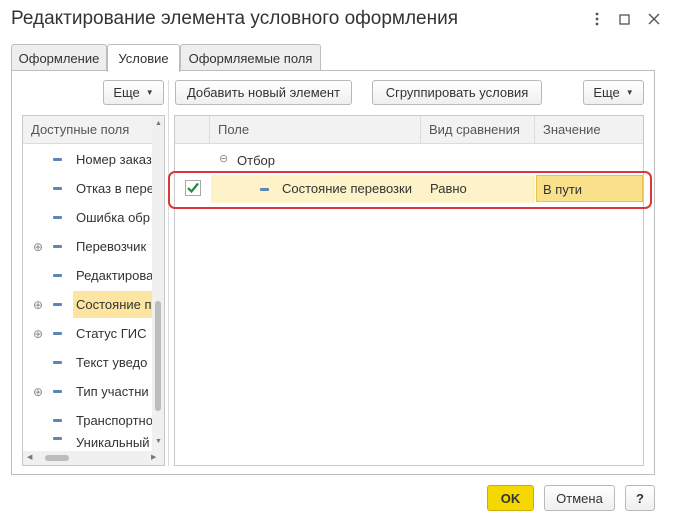 This screenshot has height=522, width=673. What do you see at coordinates (88, 246) in the screenshot?
I see `list-item: ⊕ Перевозчик` at bounding box center [88, 246].